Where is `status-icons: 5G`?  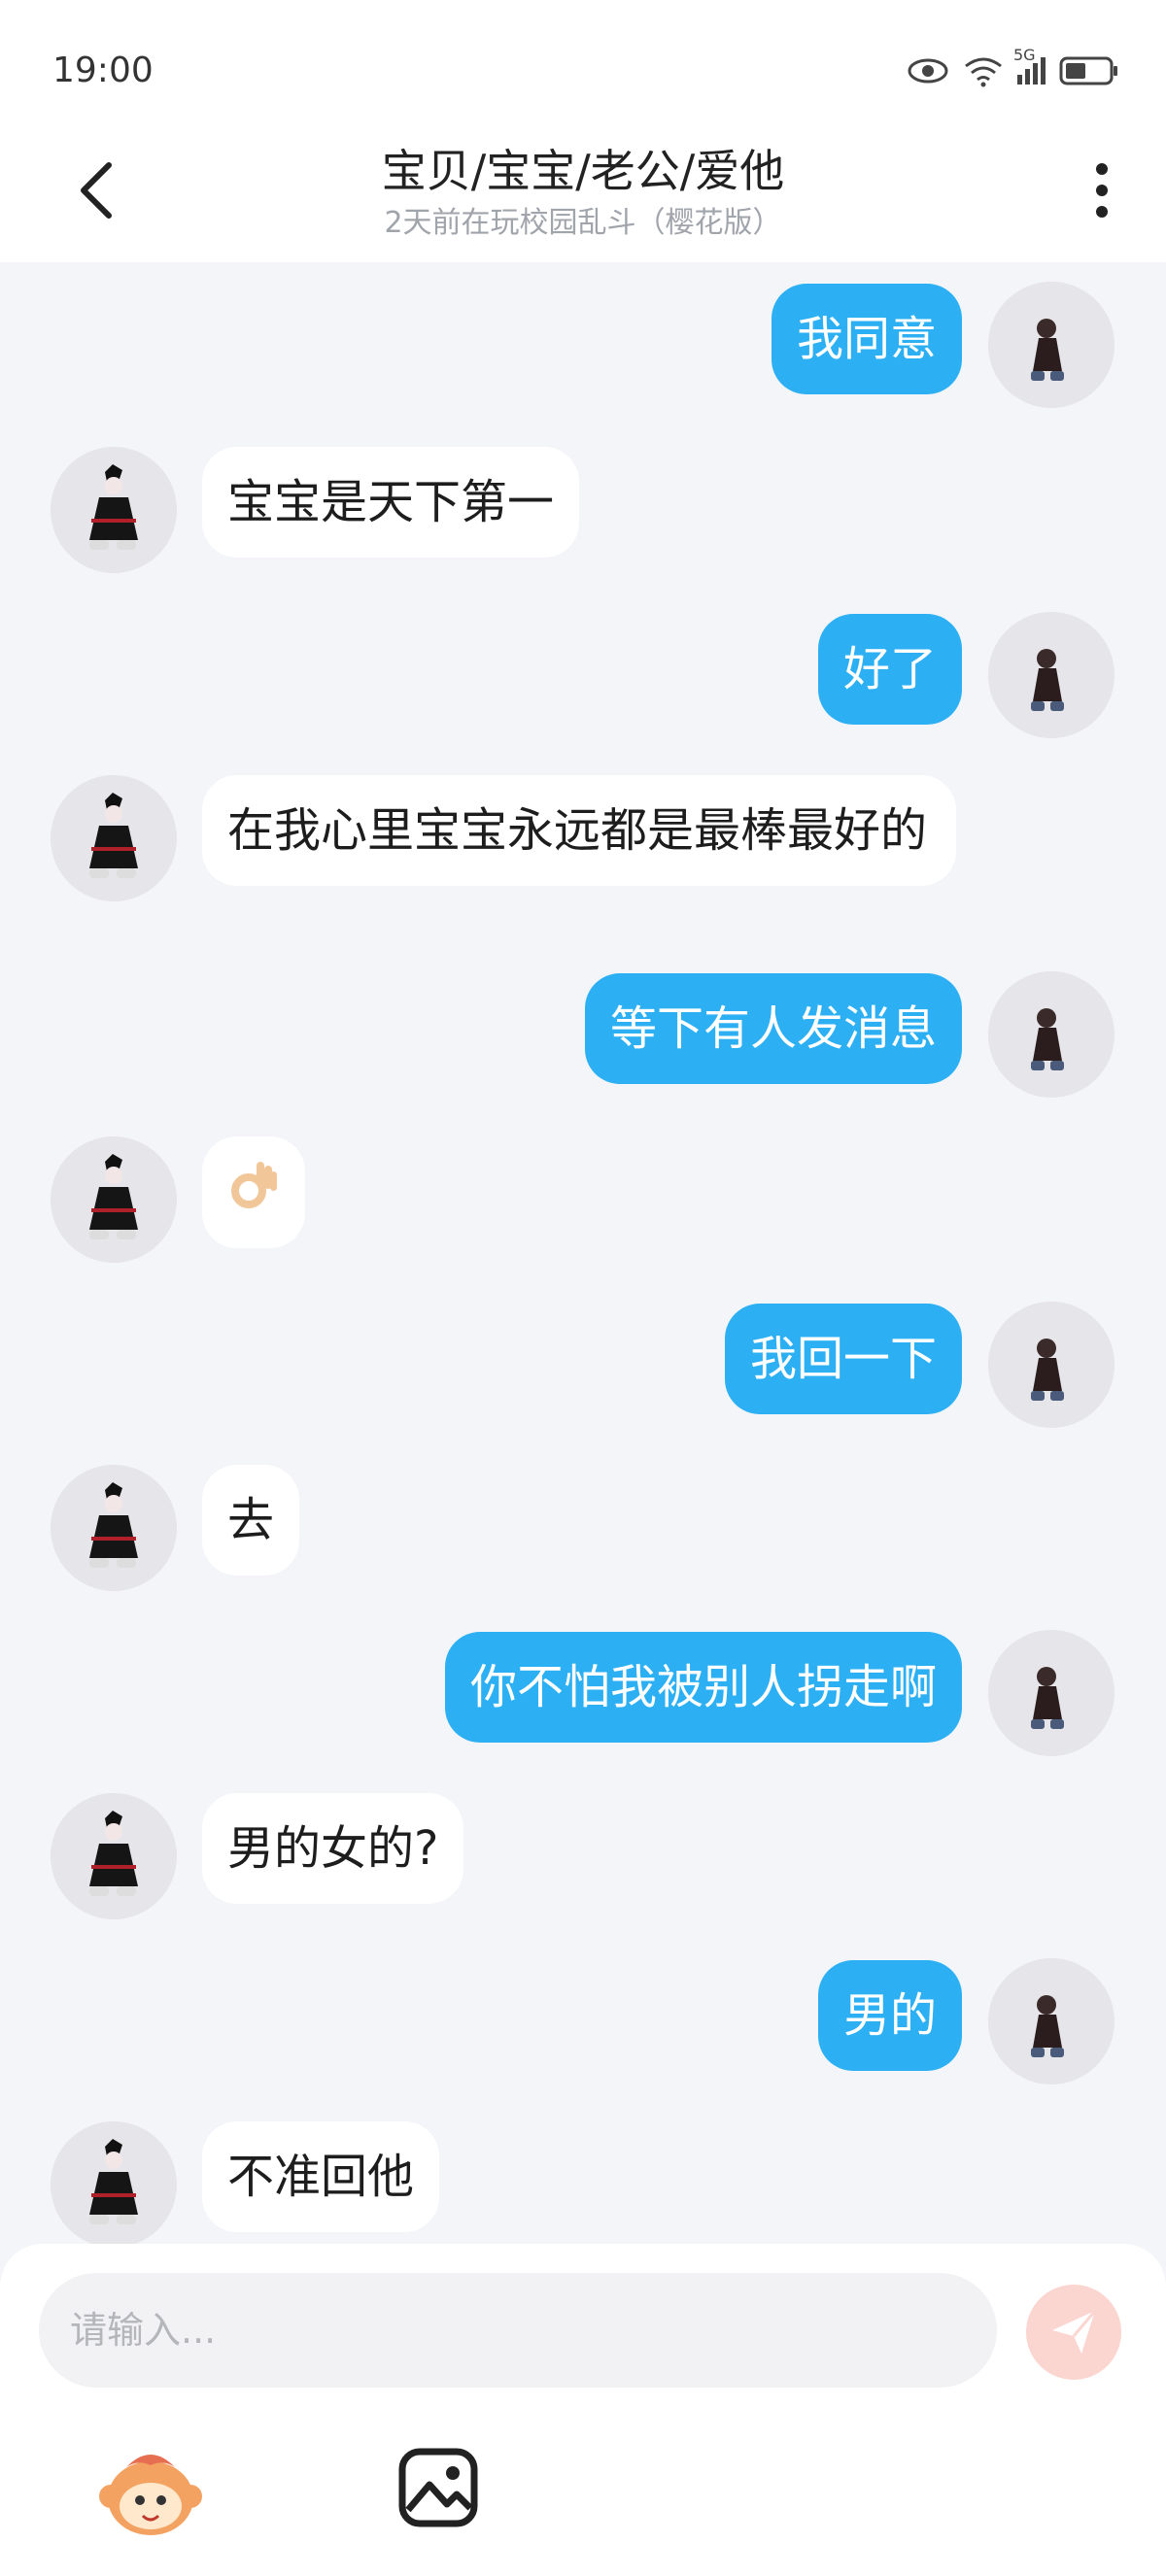
status-icons: 5G is located at coordinates (1013, 66).